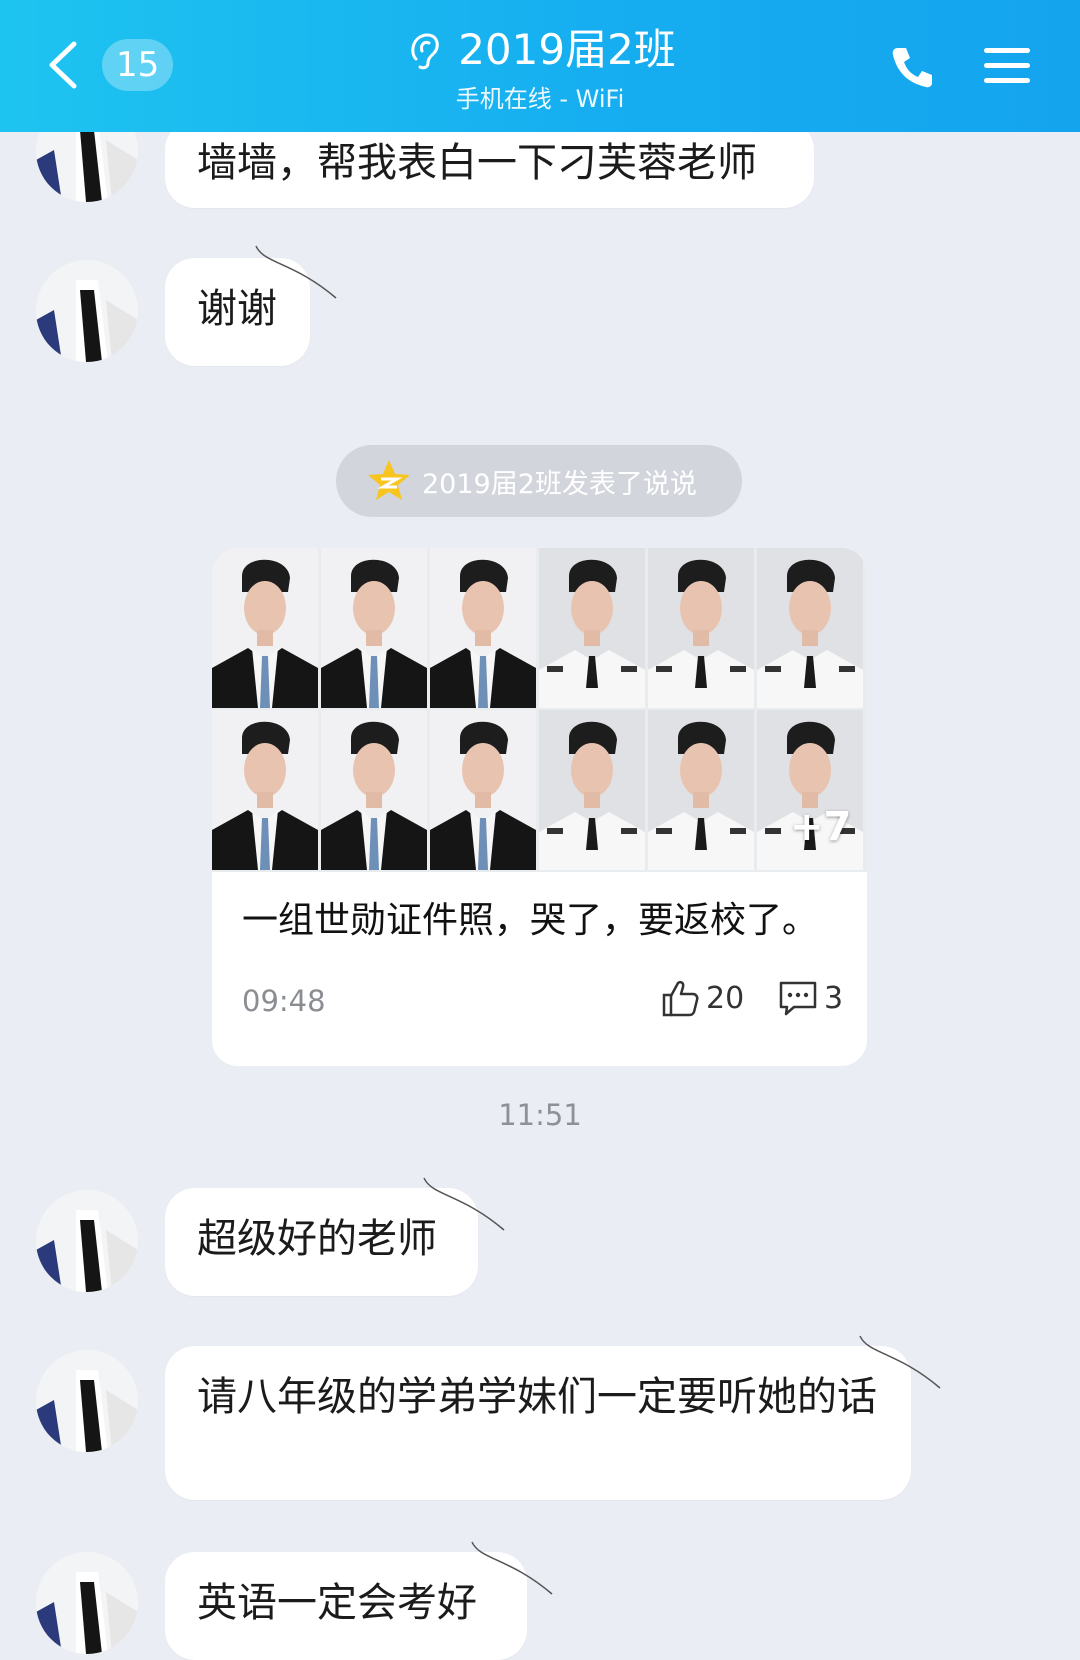 The width and height of the screenshot is (1080, 1660). Describe the element at coordinates (1007, 66) in the screenshot. I see `menu-icon` at that location.